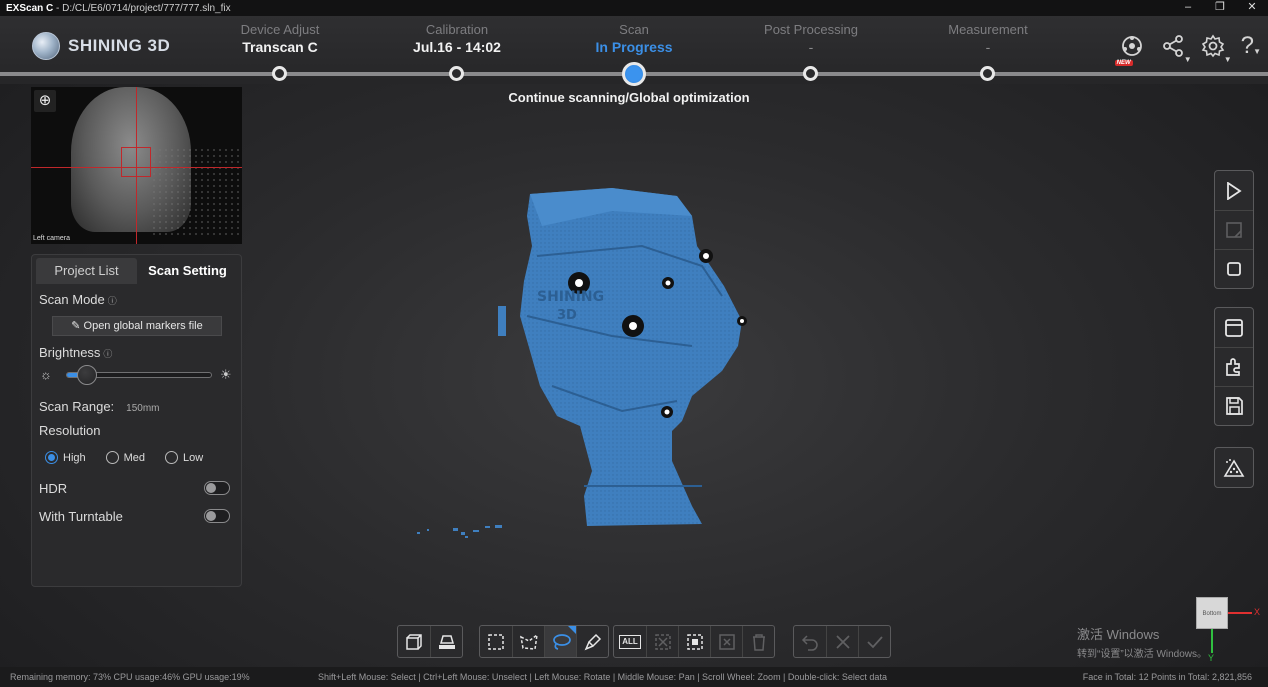 The image size is (1268, 687). I want to click on model-embossed-text-1: SHINING, so click(570, 297).